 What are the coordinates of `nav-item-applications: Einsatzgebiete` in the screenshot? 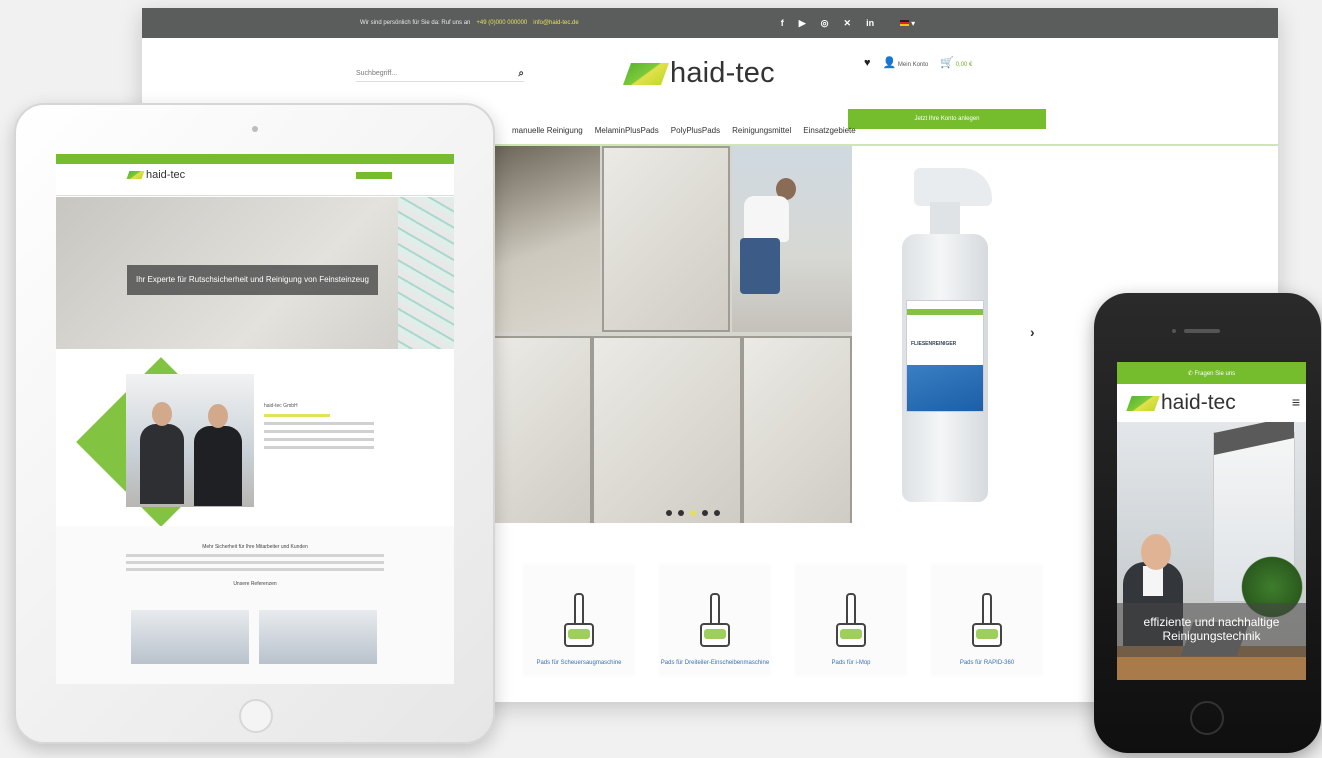 It's located at (829, 130).